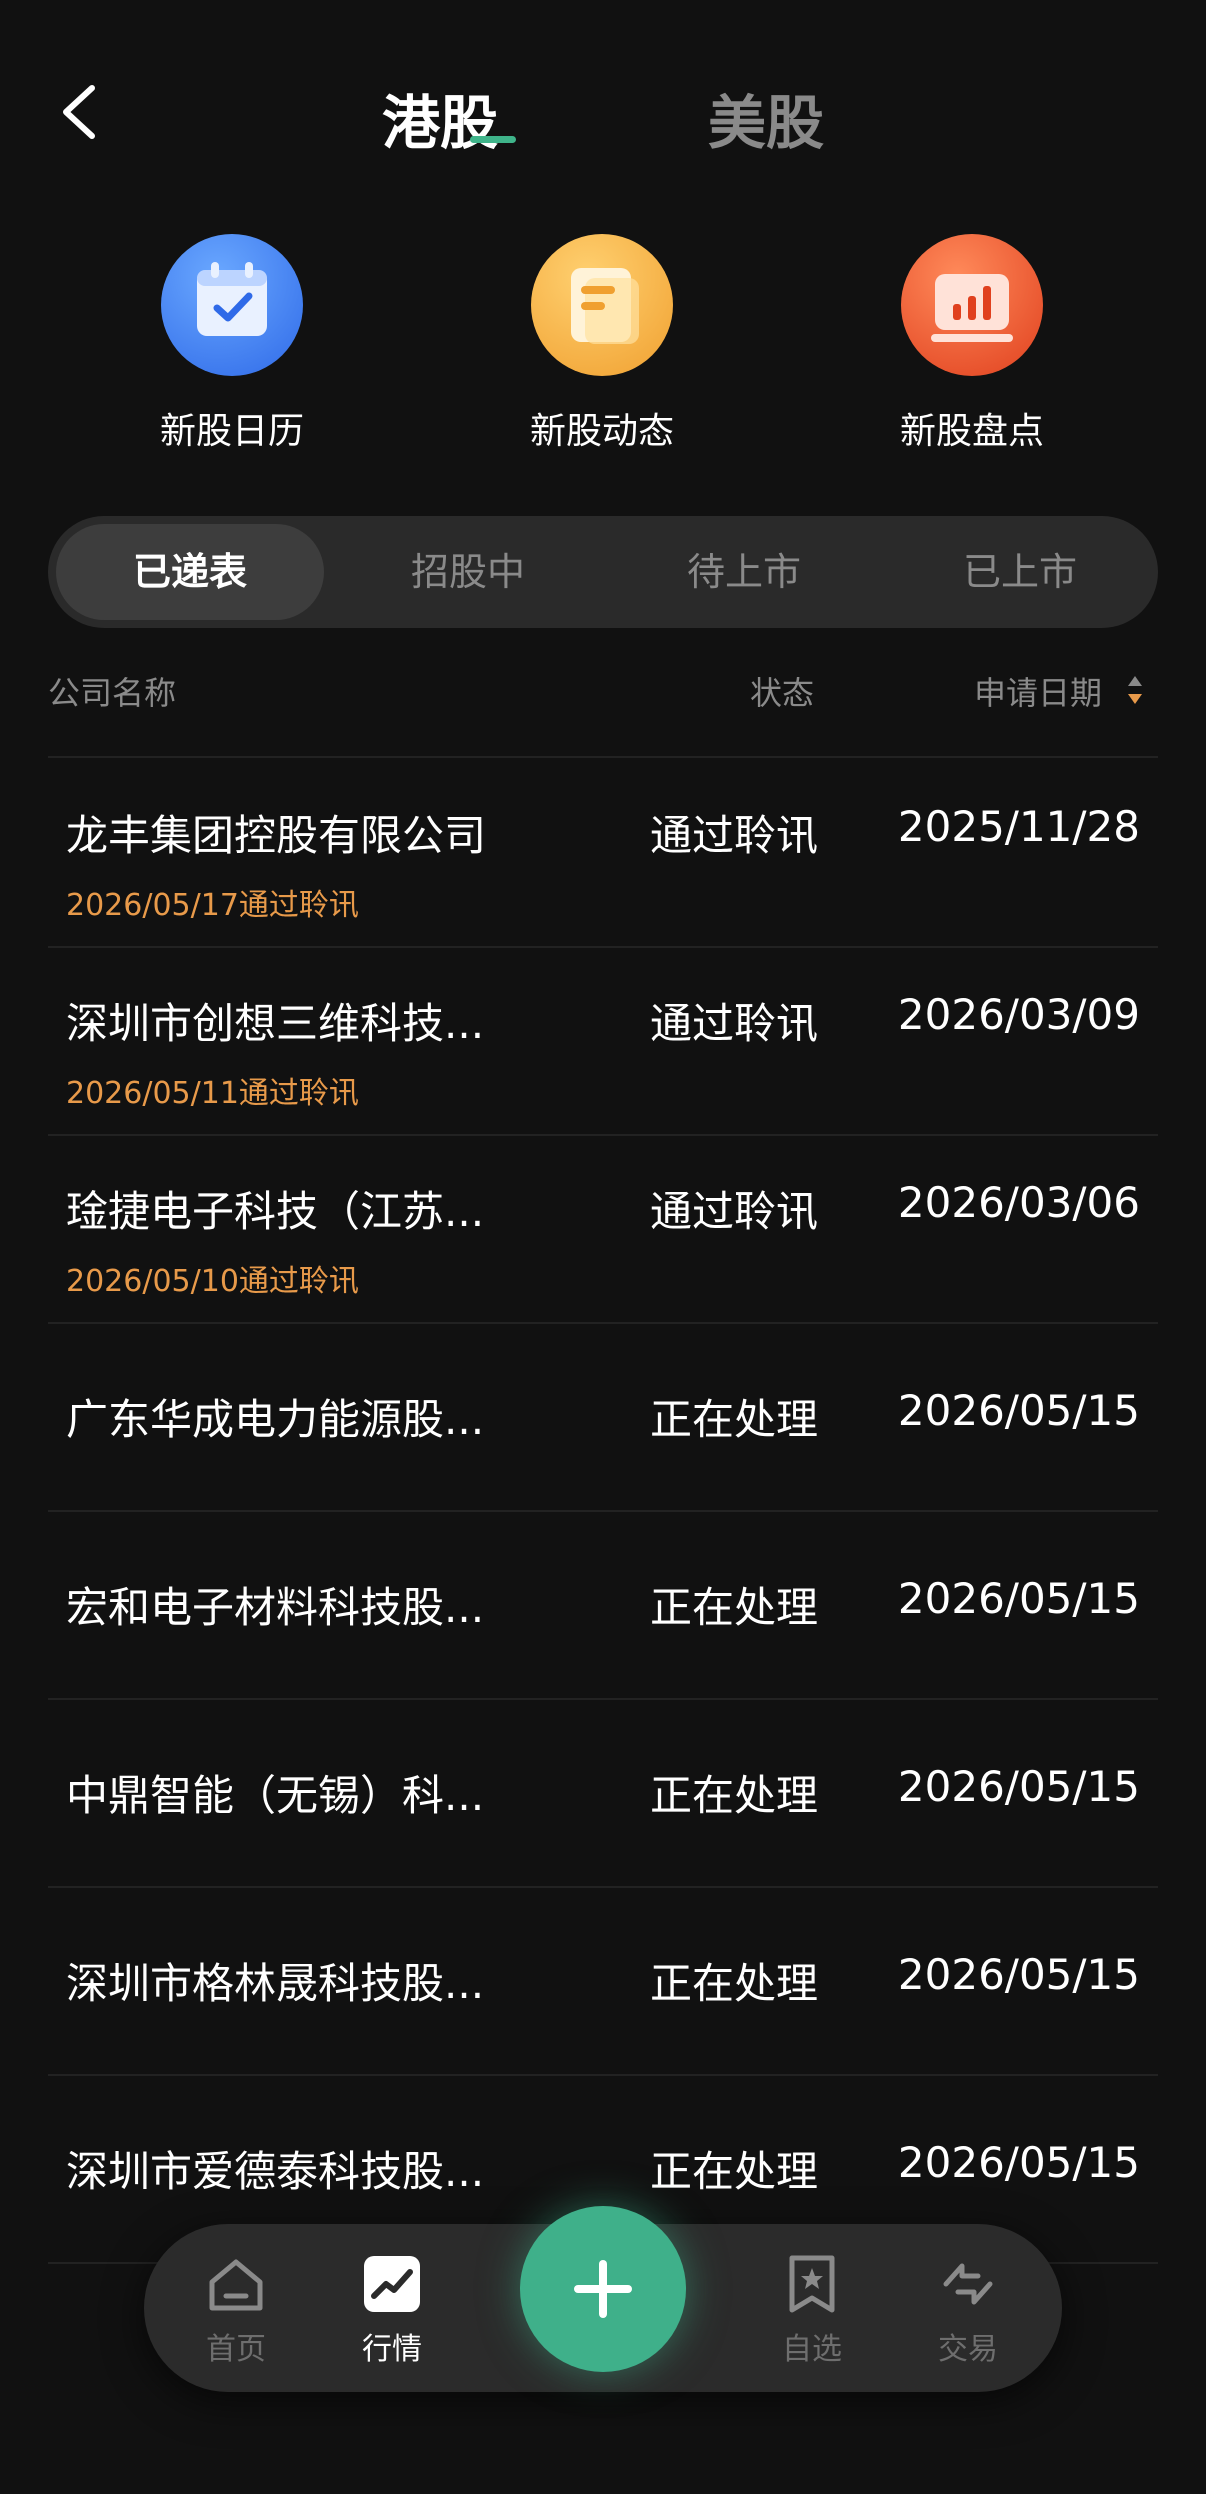 This screenshot has height=2494, width=1206. I want to click on company-name: 龙丰集团控股有限公司, so click(276, 835).